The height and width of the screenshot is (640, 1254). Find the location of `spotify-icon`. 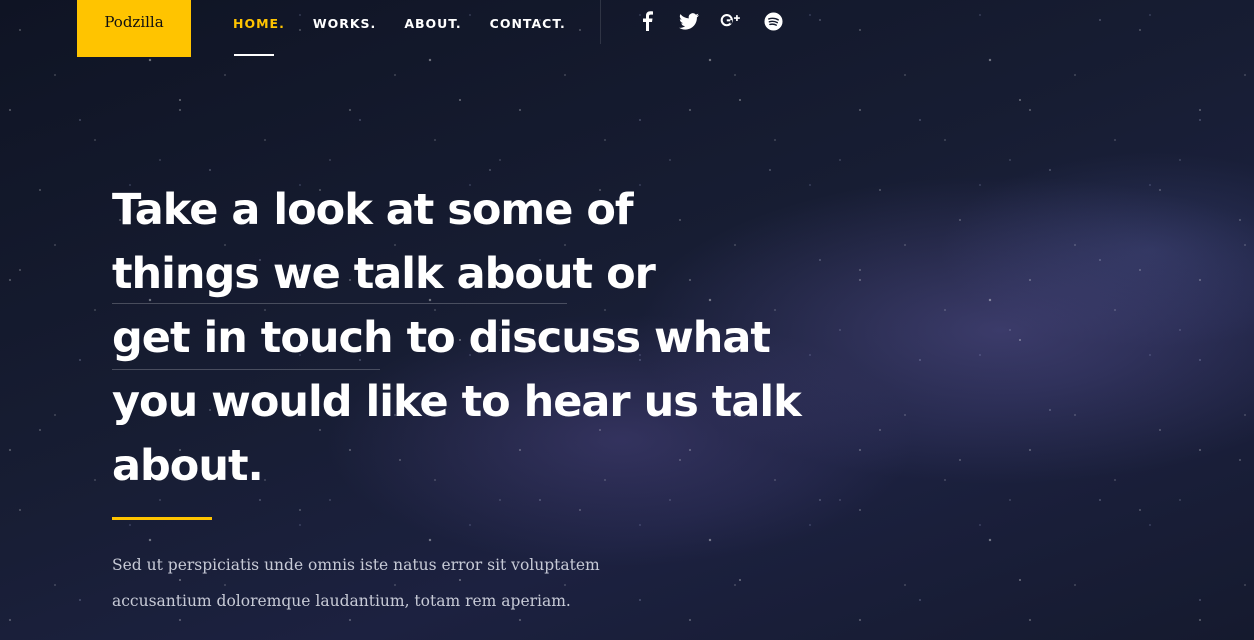

spotify-icon is located at coordinates (773, 21).